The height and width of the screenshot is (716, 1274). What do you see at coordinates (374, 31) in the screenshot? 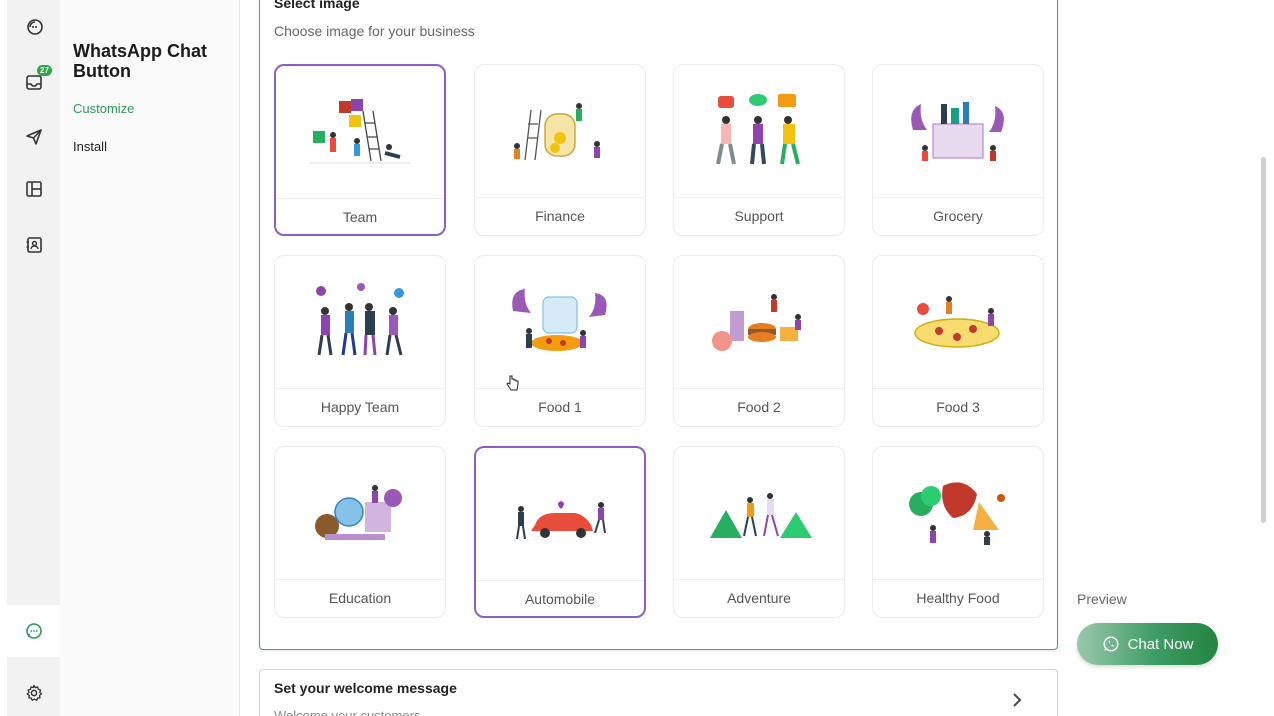
I see `panel-subtitle: Choose image for your business` at bounding box center [374, 31].